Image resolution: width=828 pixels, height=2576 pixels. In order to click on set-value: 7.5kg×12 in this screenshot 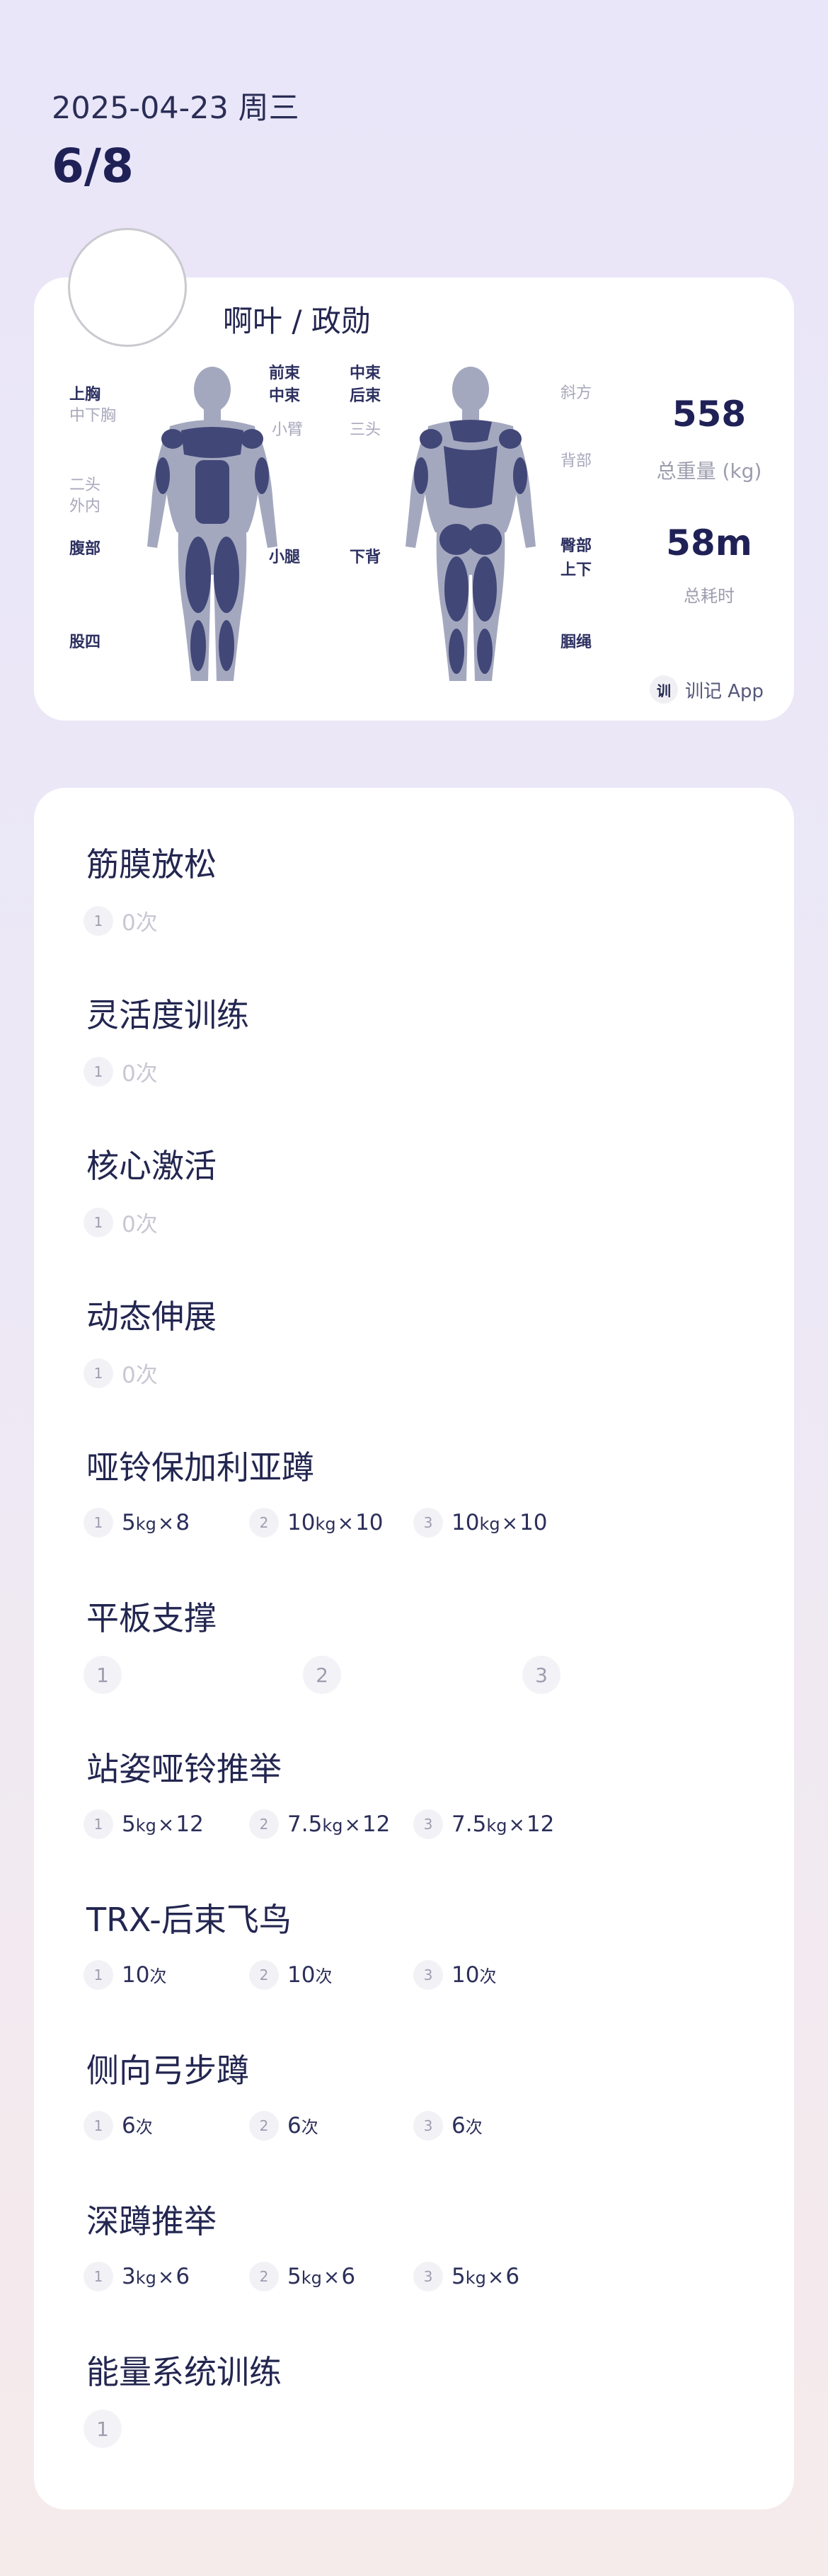, I will do `click(339, 1824)`.